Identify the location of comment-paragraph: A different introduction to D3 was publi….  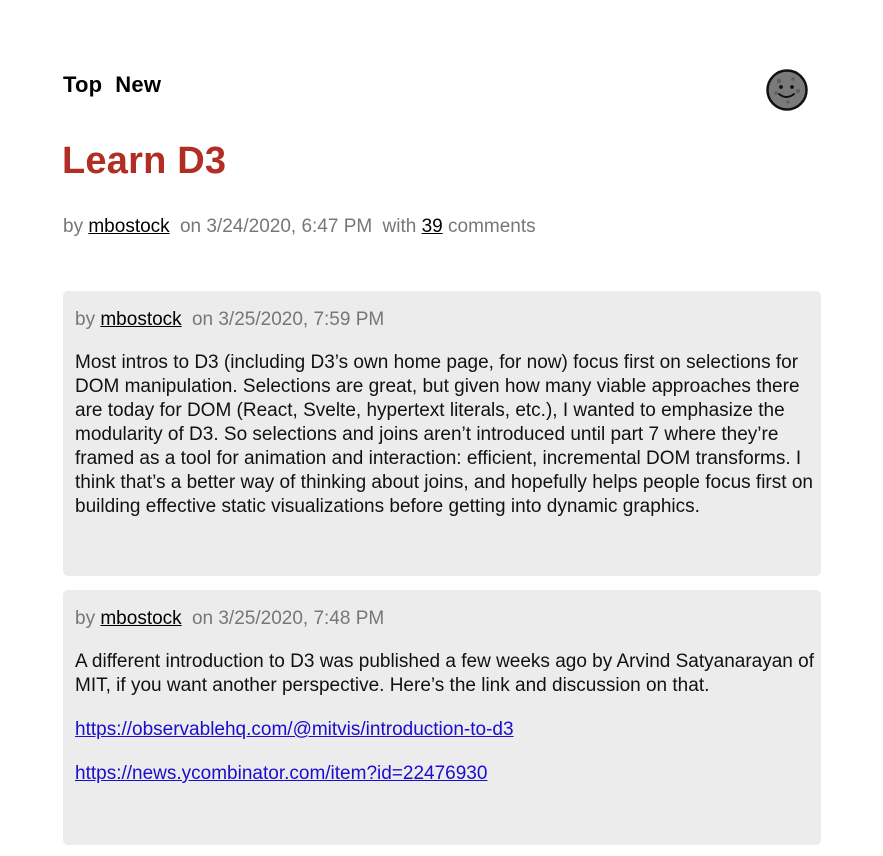
(444, 673).